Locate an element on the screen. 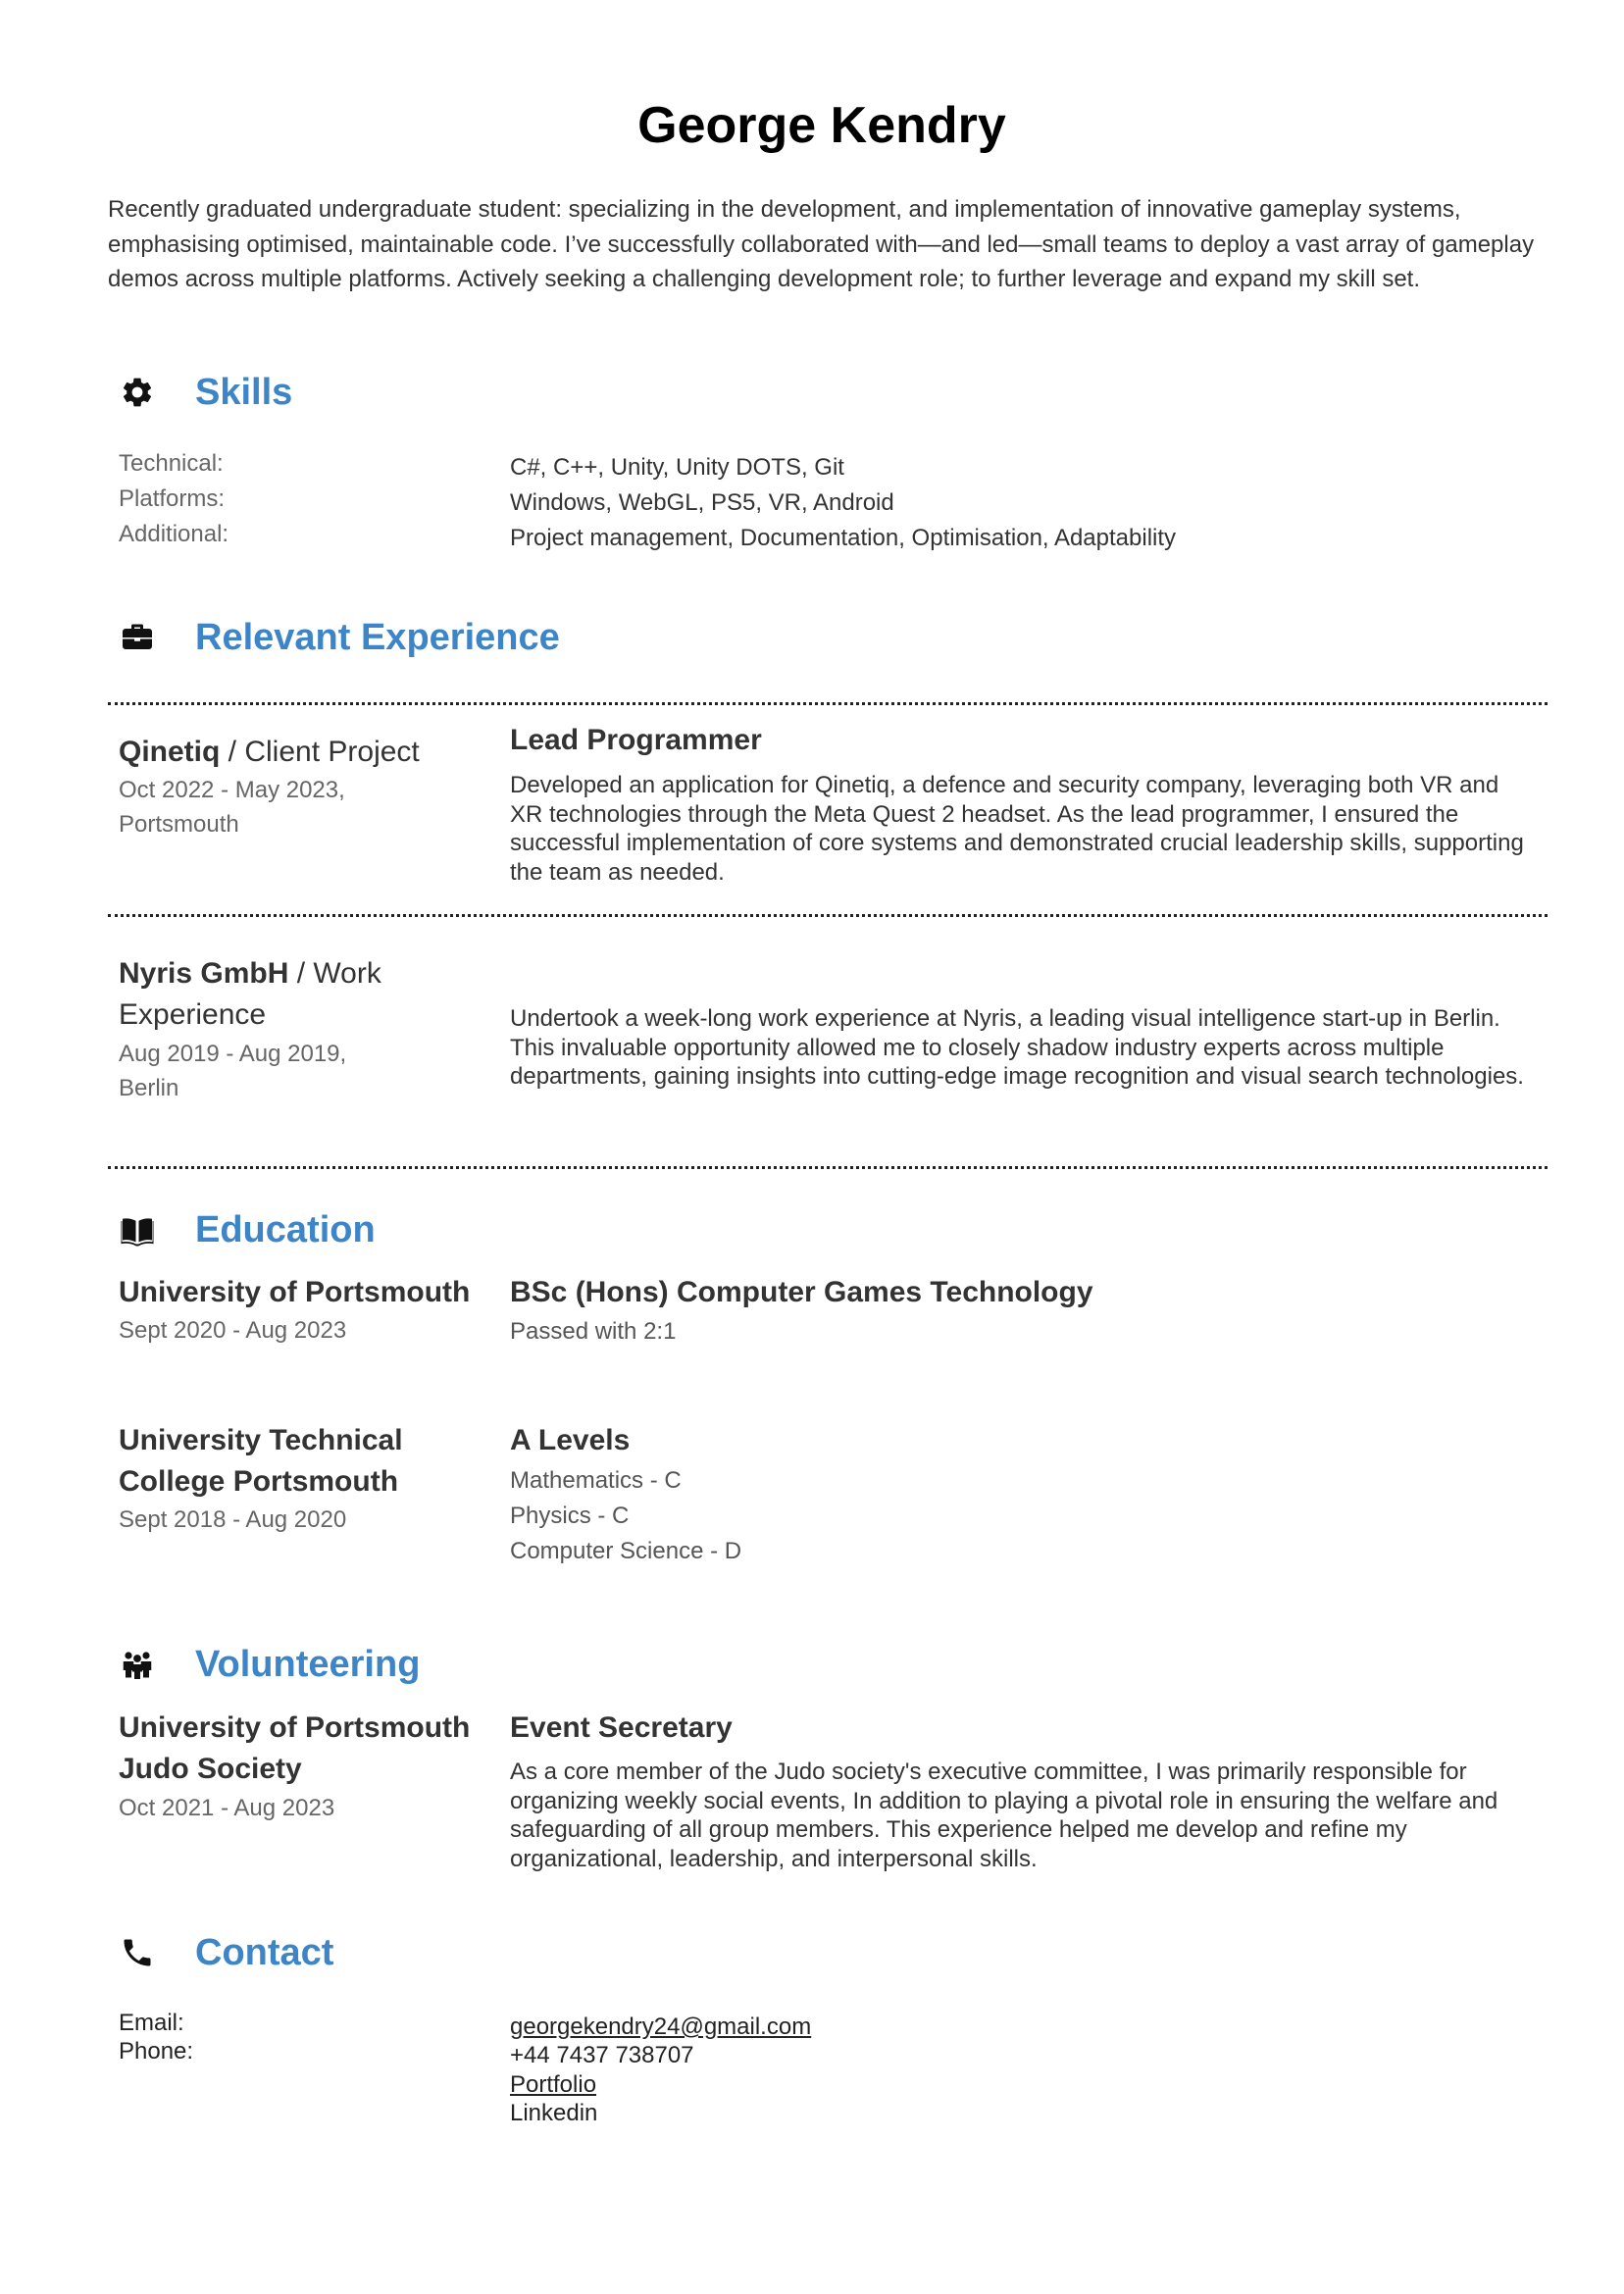 This screenshot has width=1624, height=2294. education-section-header: Education is located at coordinates (242, 1229).